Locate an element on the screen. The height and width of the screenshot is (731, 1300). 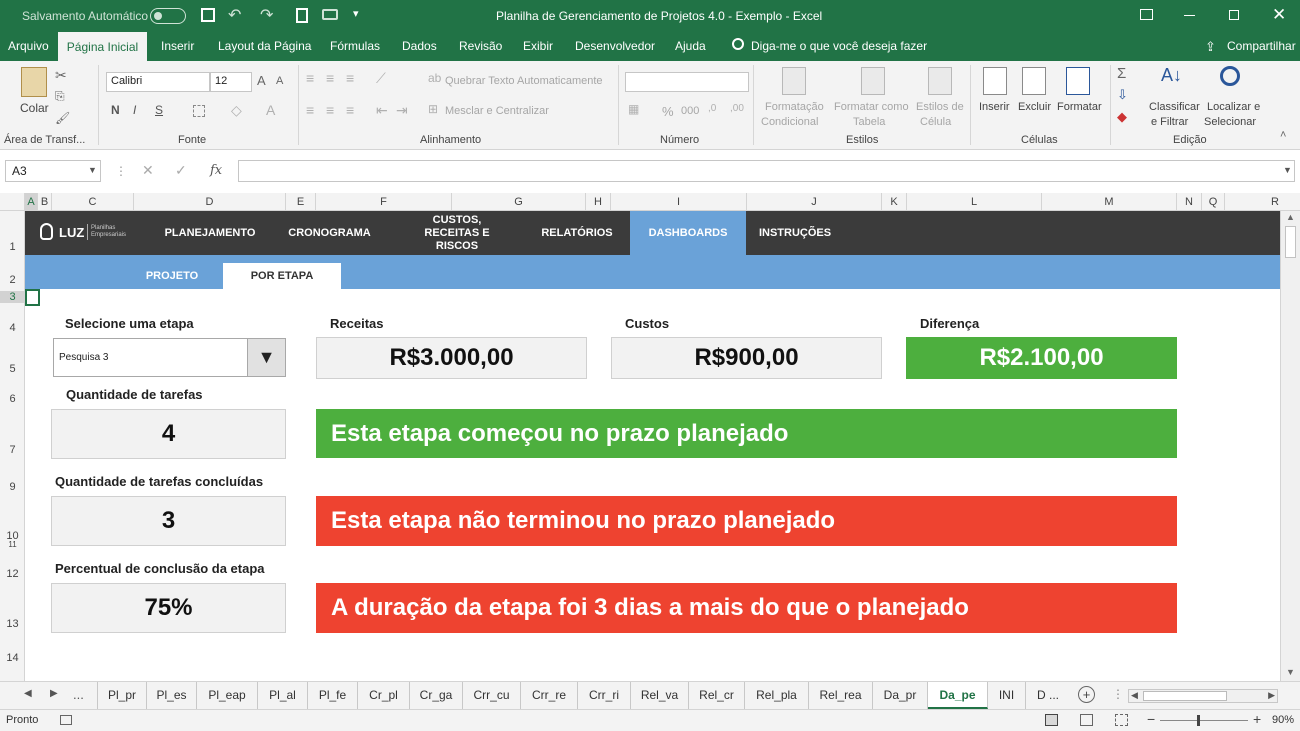
format-painter-icon: 🖌 is located at coordinates (62, 118).